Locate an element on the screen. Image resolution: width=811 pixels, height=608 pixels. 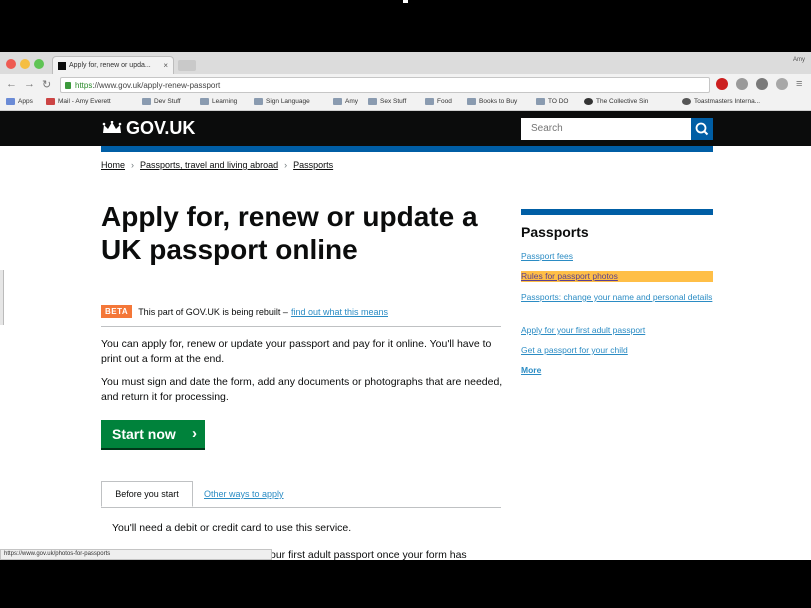
bookmark-folder: Sign Language is located at coordinates (282, 101).